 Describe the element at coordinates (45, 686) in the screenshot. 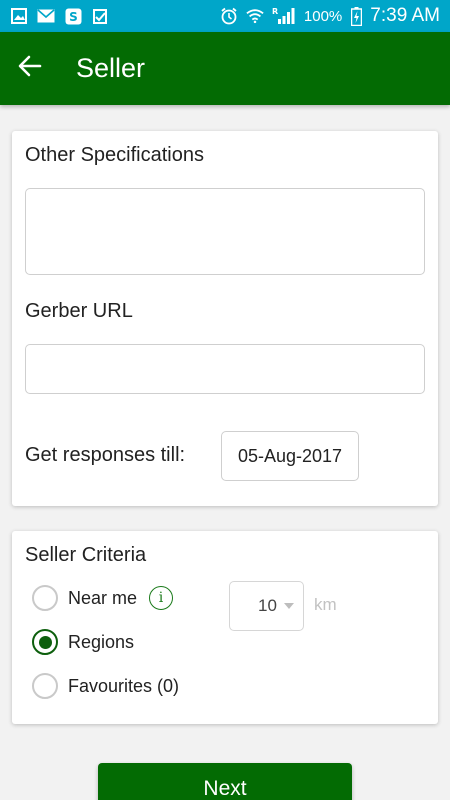

I see `favourites-radio` at that location.